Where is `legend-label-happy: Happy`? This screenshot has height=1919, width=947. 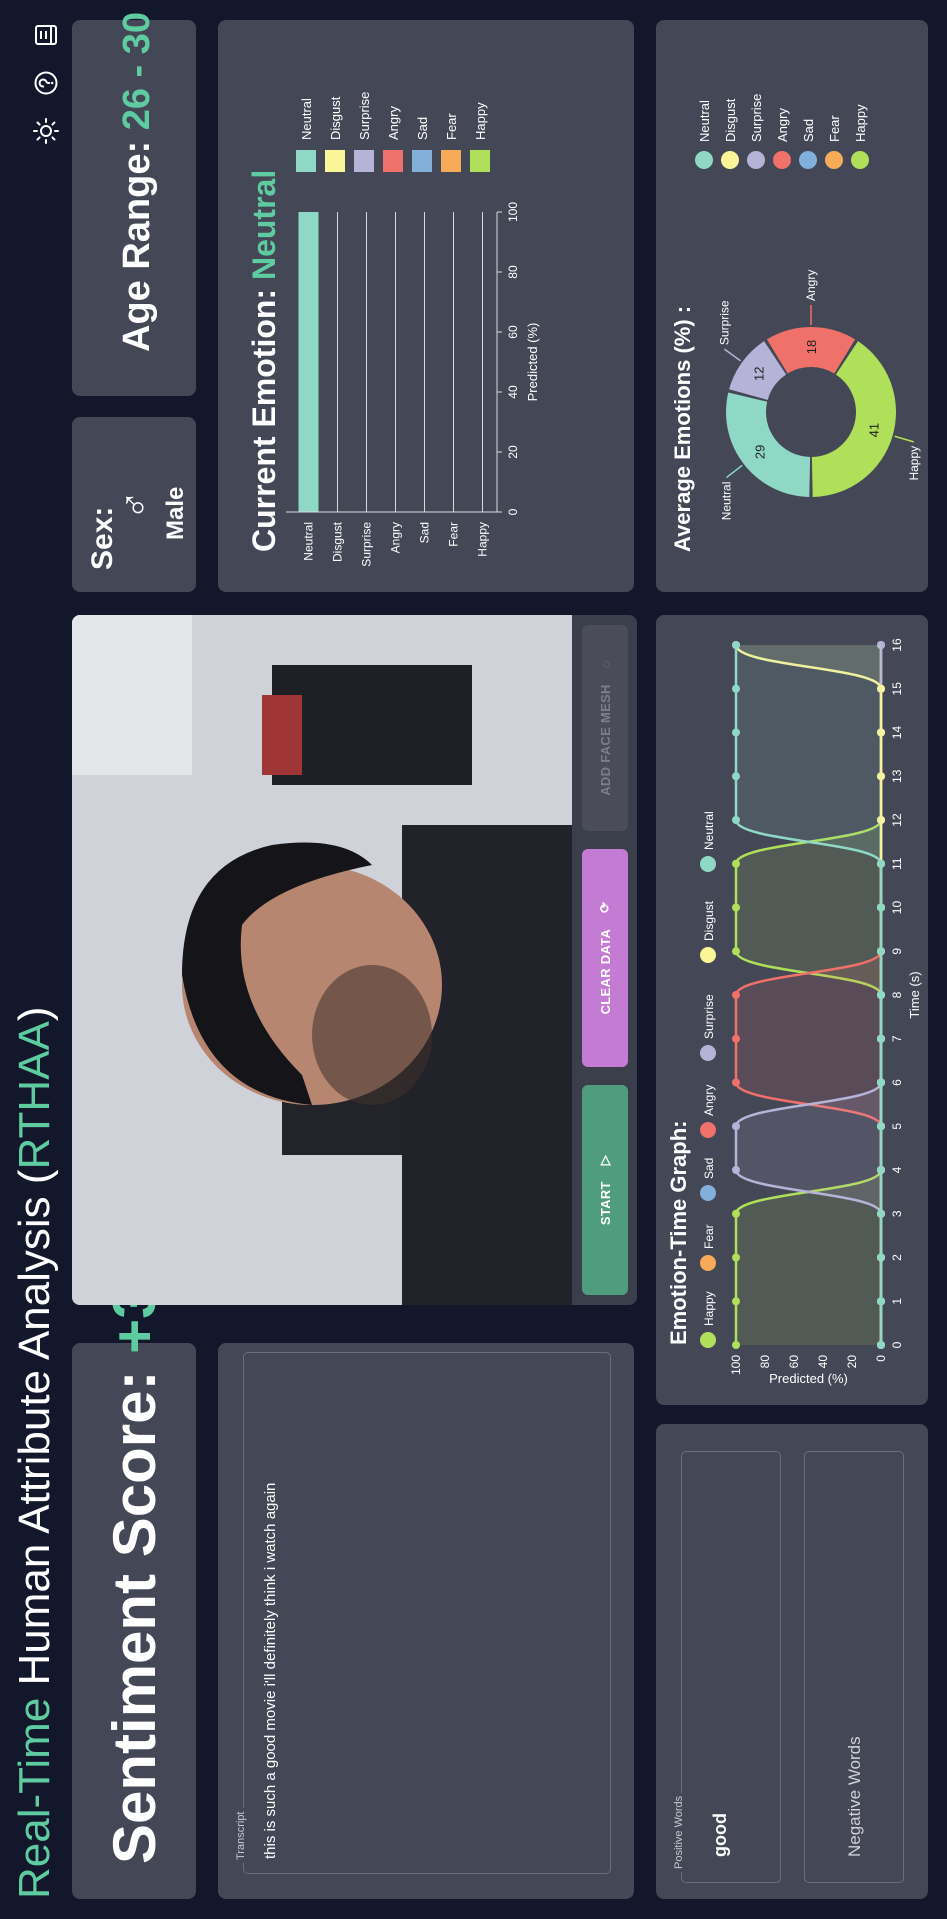 legend-label-happy: Happy is located at coordinates (480, 121).